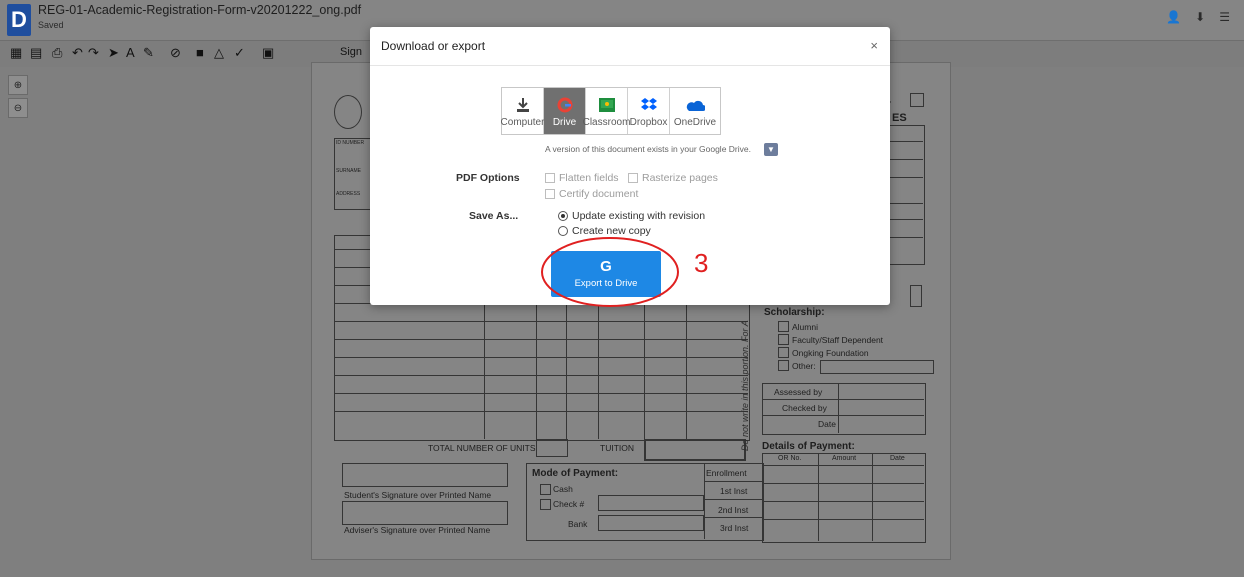  Describe the element at coordinates (630, 46) in the screenshot. I see `dialog-header: Download or export ×` at that location.